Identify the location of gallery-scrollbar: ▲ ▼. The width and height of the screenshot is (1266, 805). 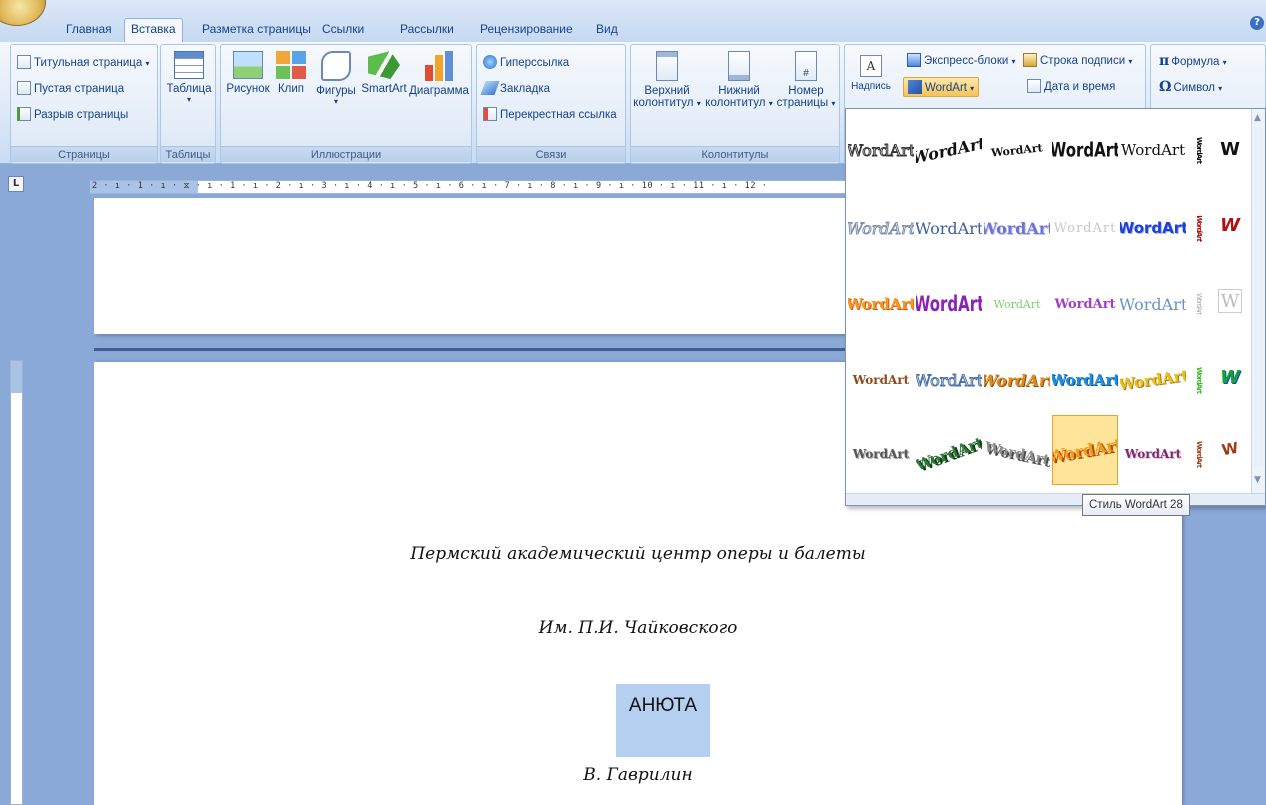
(1258, 301).